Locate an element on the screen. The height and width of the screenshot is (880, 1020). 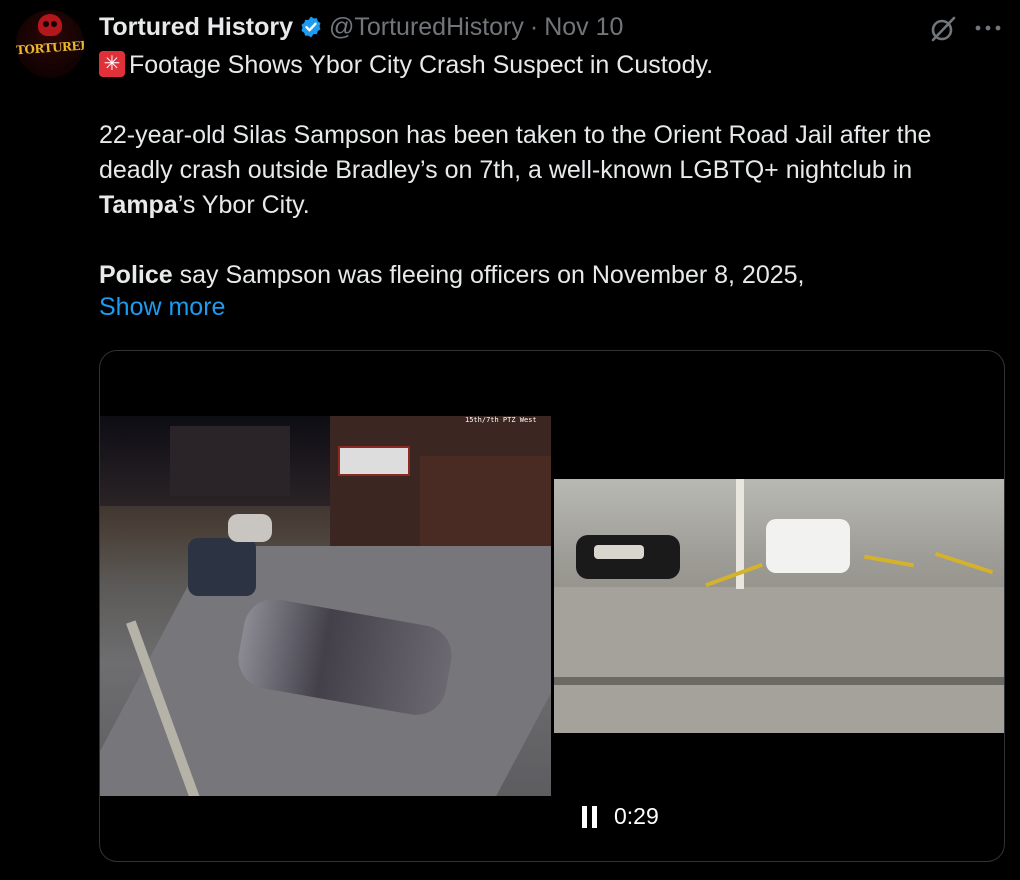
skull-icon is located at coordinates (50, 25).